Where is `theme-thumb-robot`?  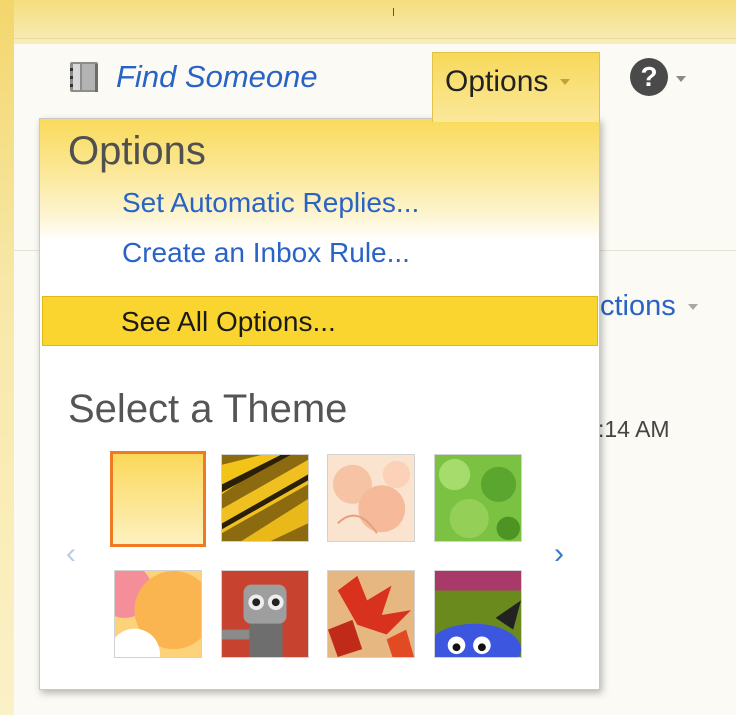 theme-thumb-robot is located at coordinates (265, 614).